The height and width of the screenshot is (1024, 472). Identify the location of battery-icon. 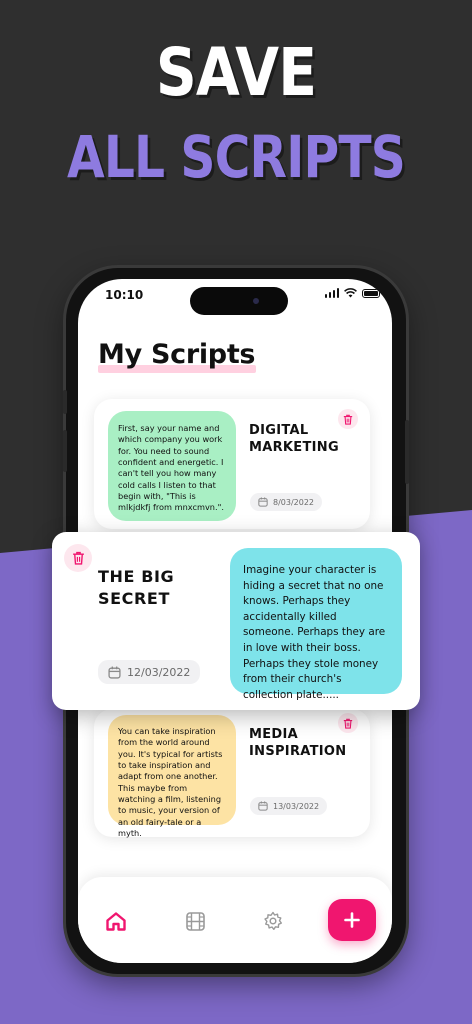
(371, 293).